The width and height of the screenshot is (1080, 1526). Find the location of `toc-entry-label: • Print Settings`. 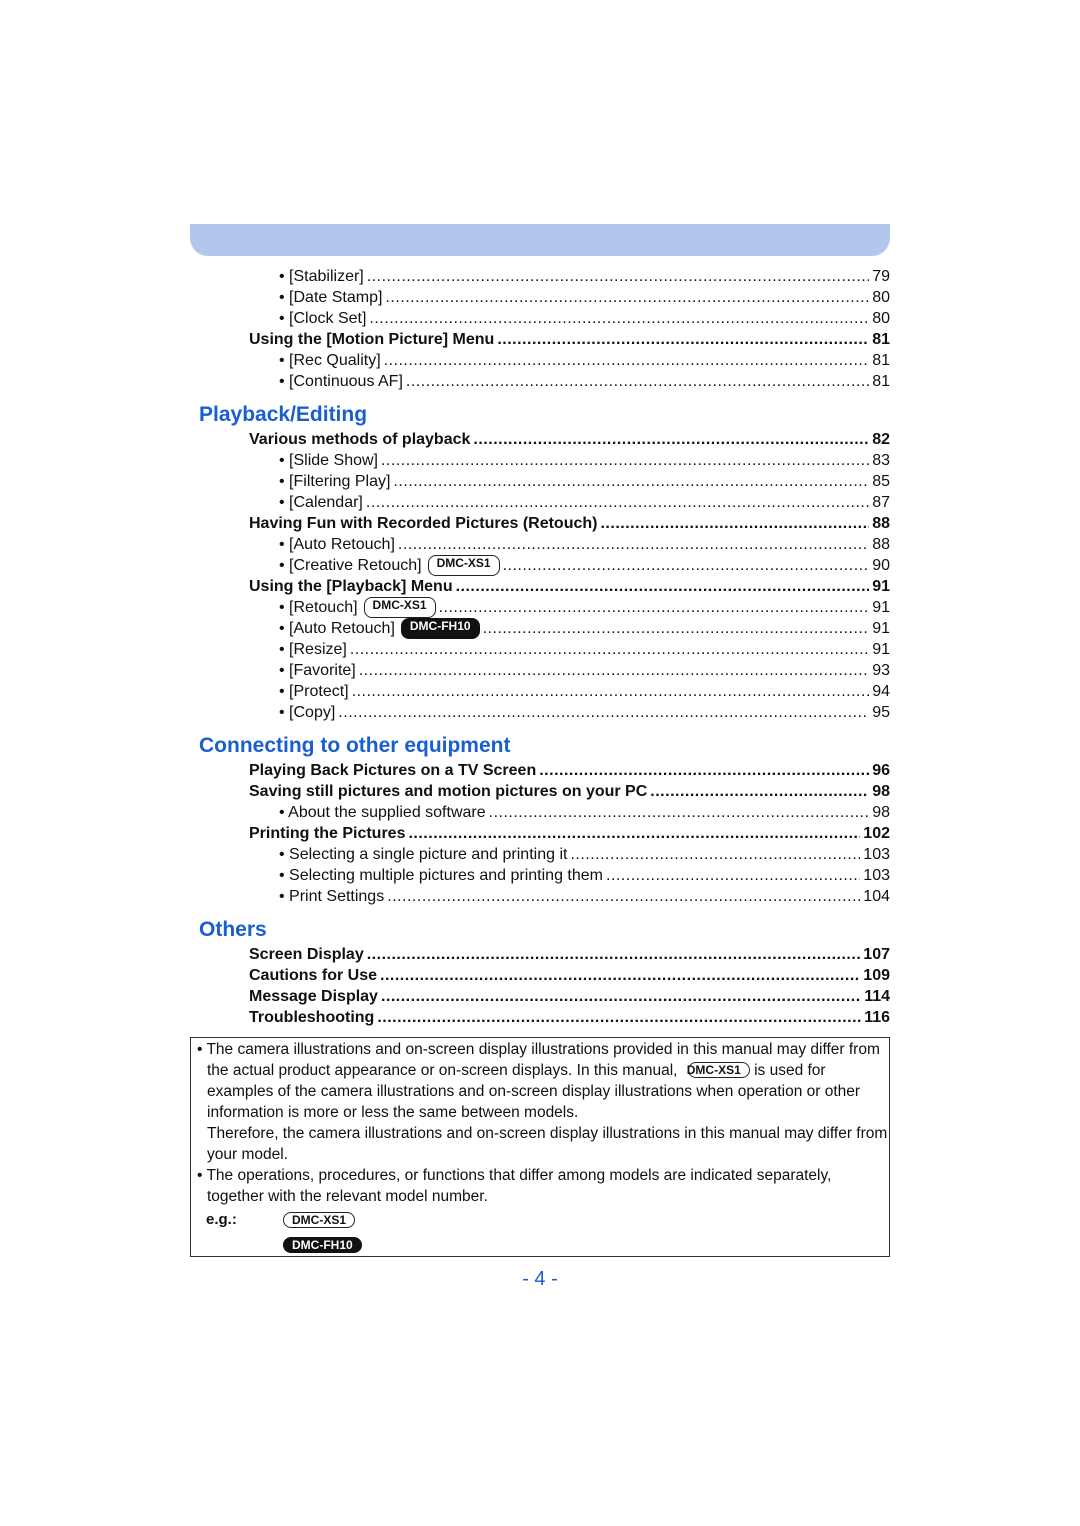

toc-entry-label: • Print Settings is located at coordinates (332, 896).